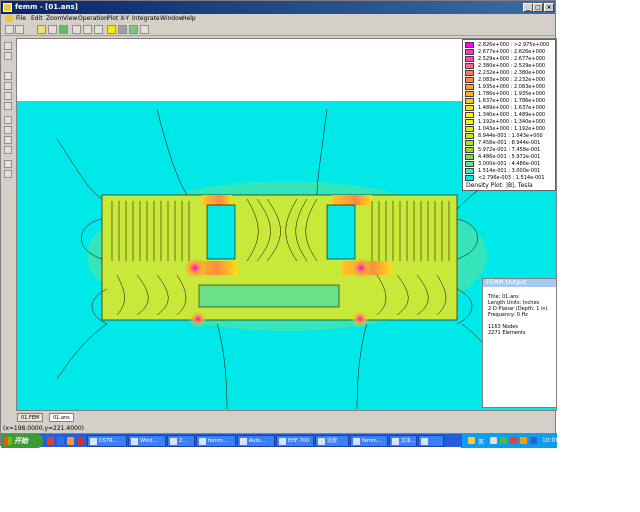 This screenshot has height=512, width=640. What do you see at coordinates (510, 87) in the screenshot?
I see `legend-entry: 1.935e+000 : 2.083e+000` at bounding box center [510, 87].